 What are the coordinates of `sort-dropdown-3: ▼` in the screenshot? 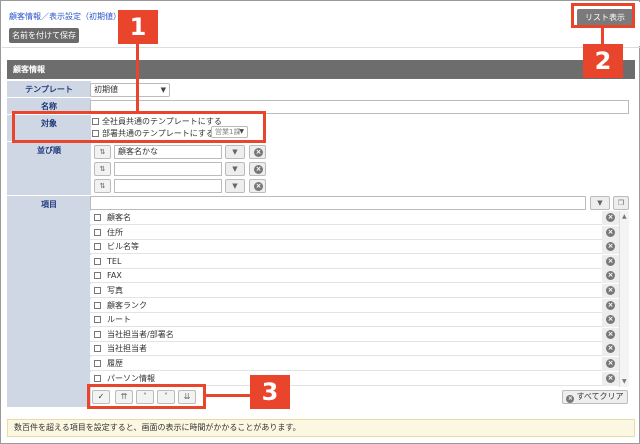 It's located at (235, 186).